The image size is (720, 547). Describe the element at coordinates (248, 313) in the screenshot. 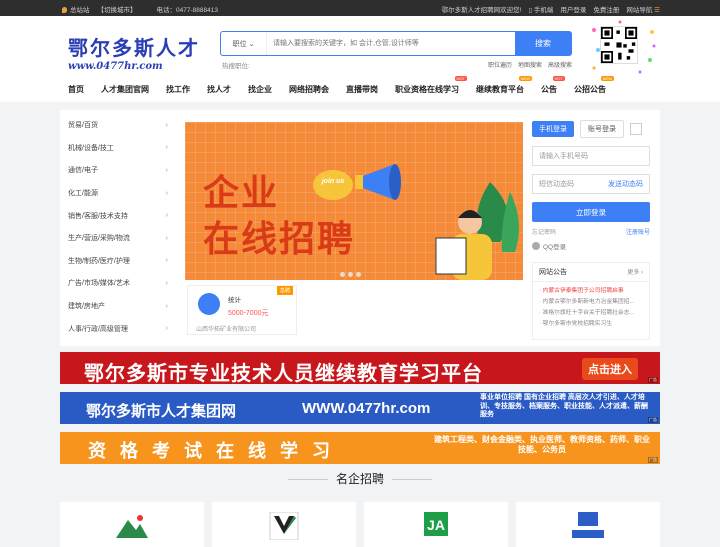

I see `job-salary: 5000-7000元` at that location.